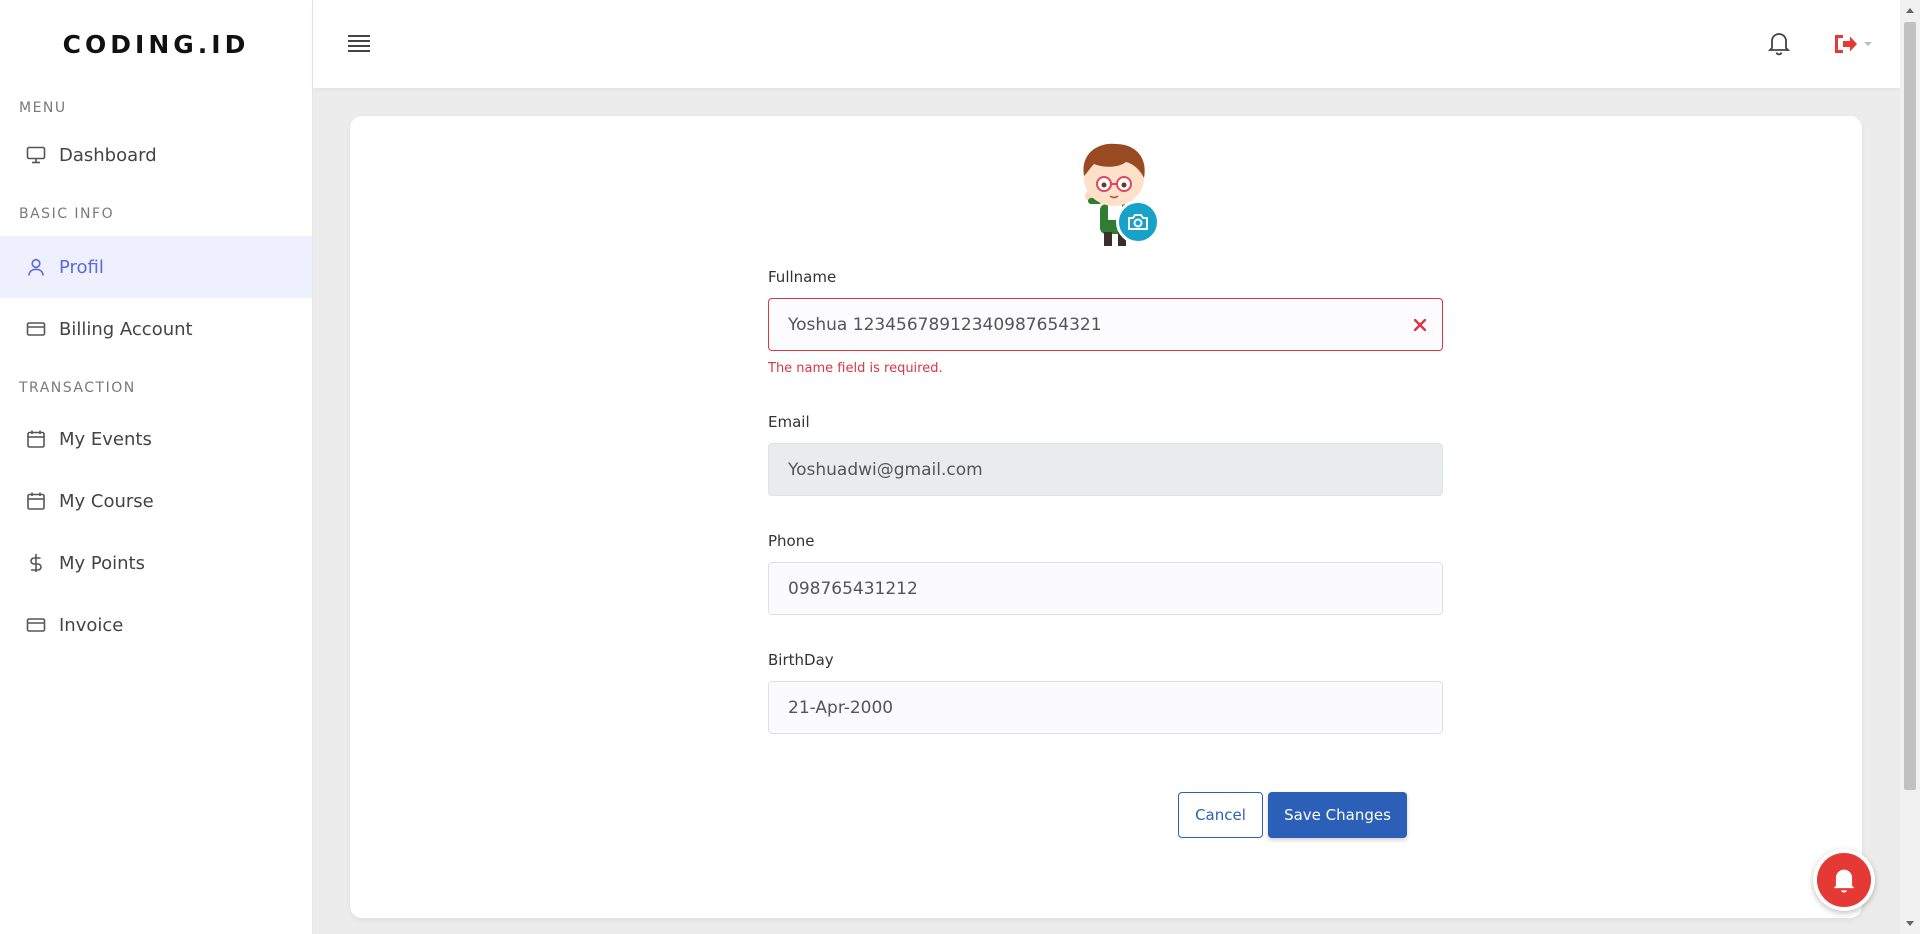  Describe the element at coordinates (77, 388) in the screenshot. I see `section-title-transaction: TRANSACTION` at that location.